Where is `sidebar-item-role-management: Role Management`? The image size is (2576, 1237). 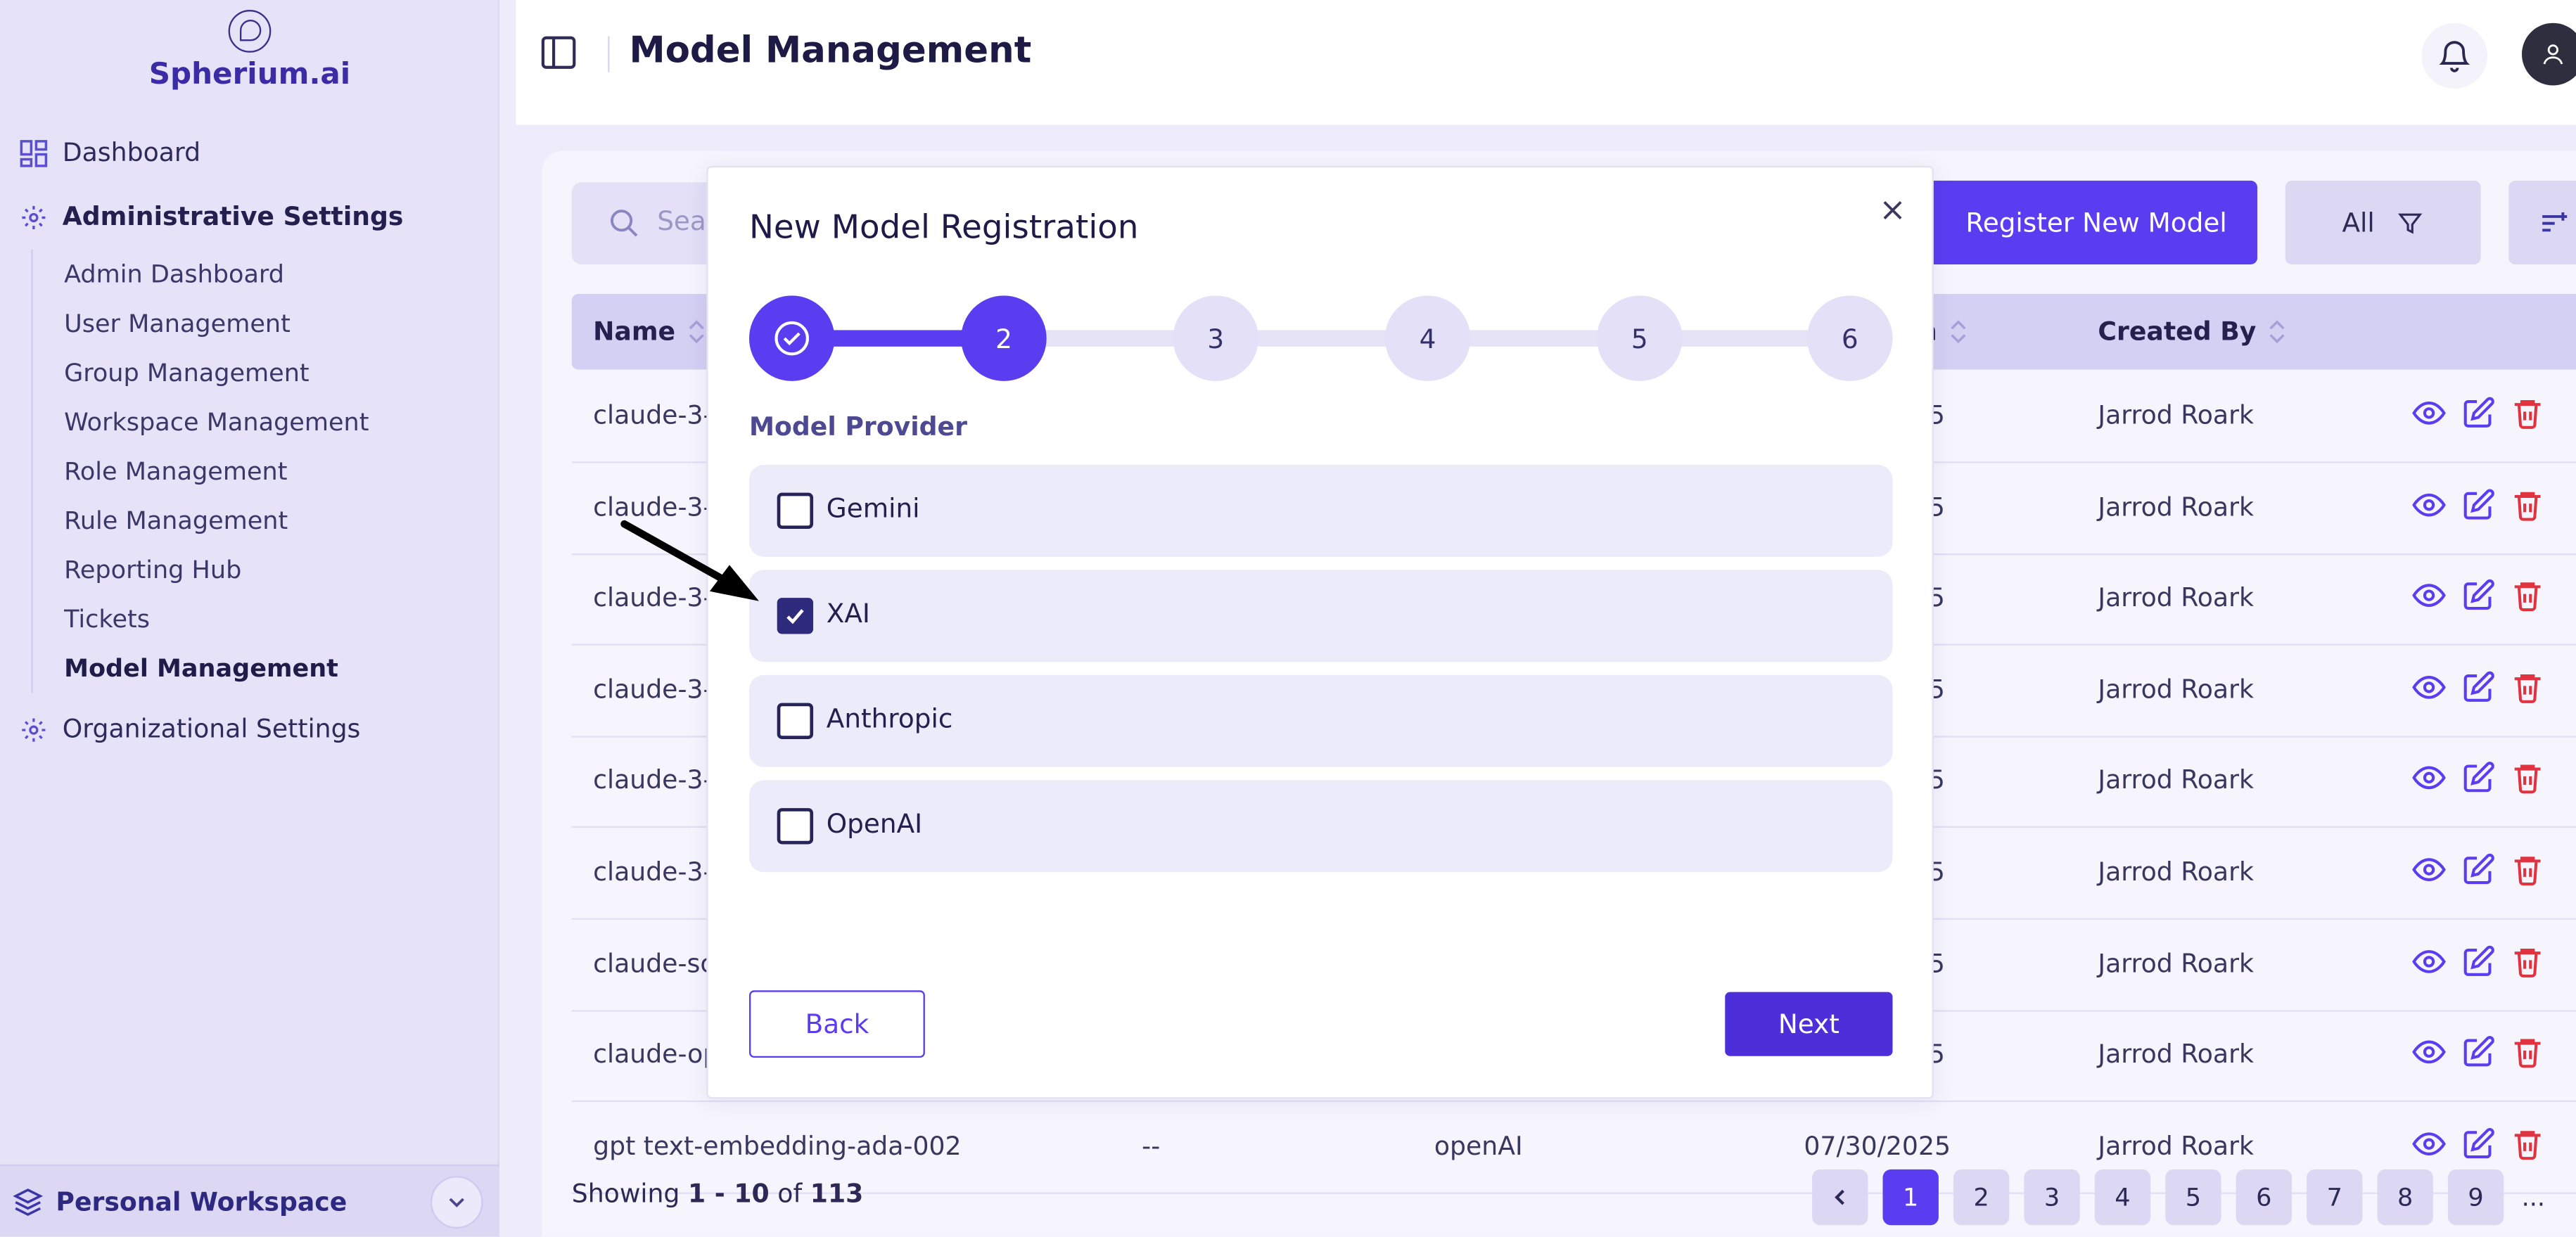 sidebar-item-role-management: Role Management is located at coordinates (216, 472).